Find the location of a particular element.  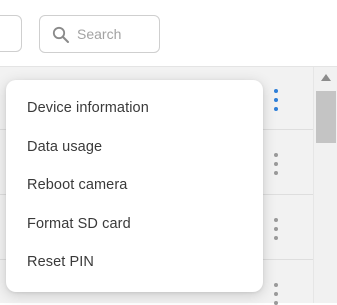

scroll-up-arrow-icon is located at coordinates (326, 77).